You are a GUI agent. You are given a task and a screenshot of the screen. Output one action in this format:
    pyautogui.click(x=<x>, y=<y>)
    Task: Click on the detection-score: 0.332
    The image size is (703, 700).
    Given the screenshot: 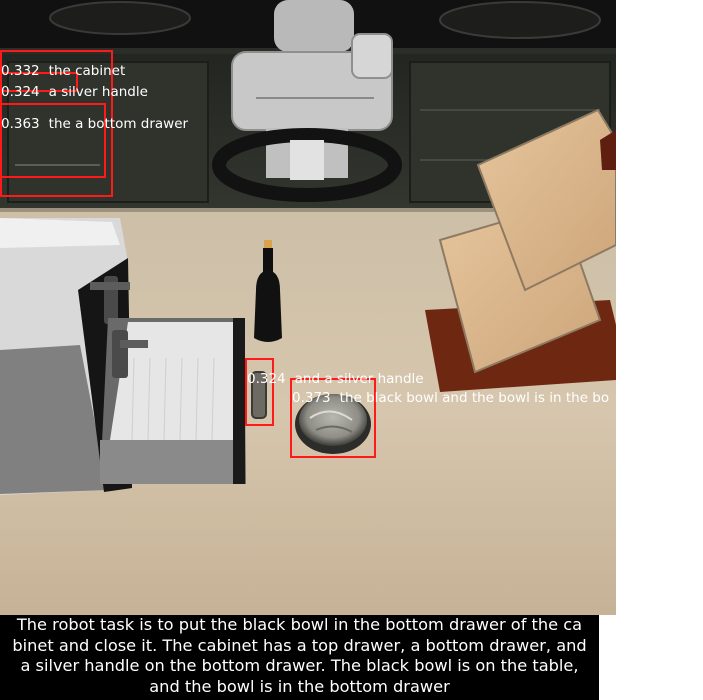 What is the action you would take?
    pyautogui.click(x=20, y=71)
    